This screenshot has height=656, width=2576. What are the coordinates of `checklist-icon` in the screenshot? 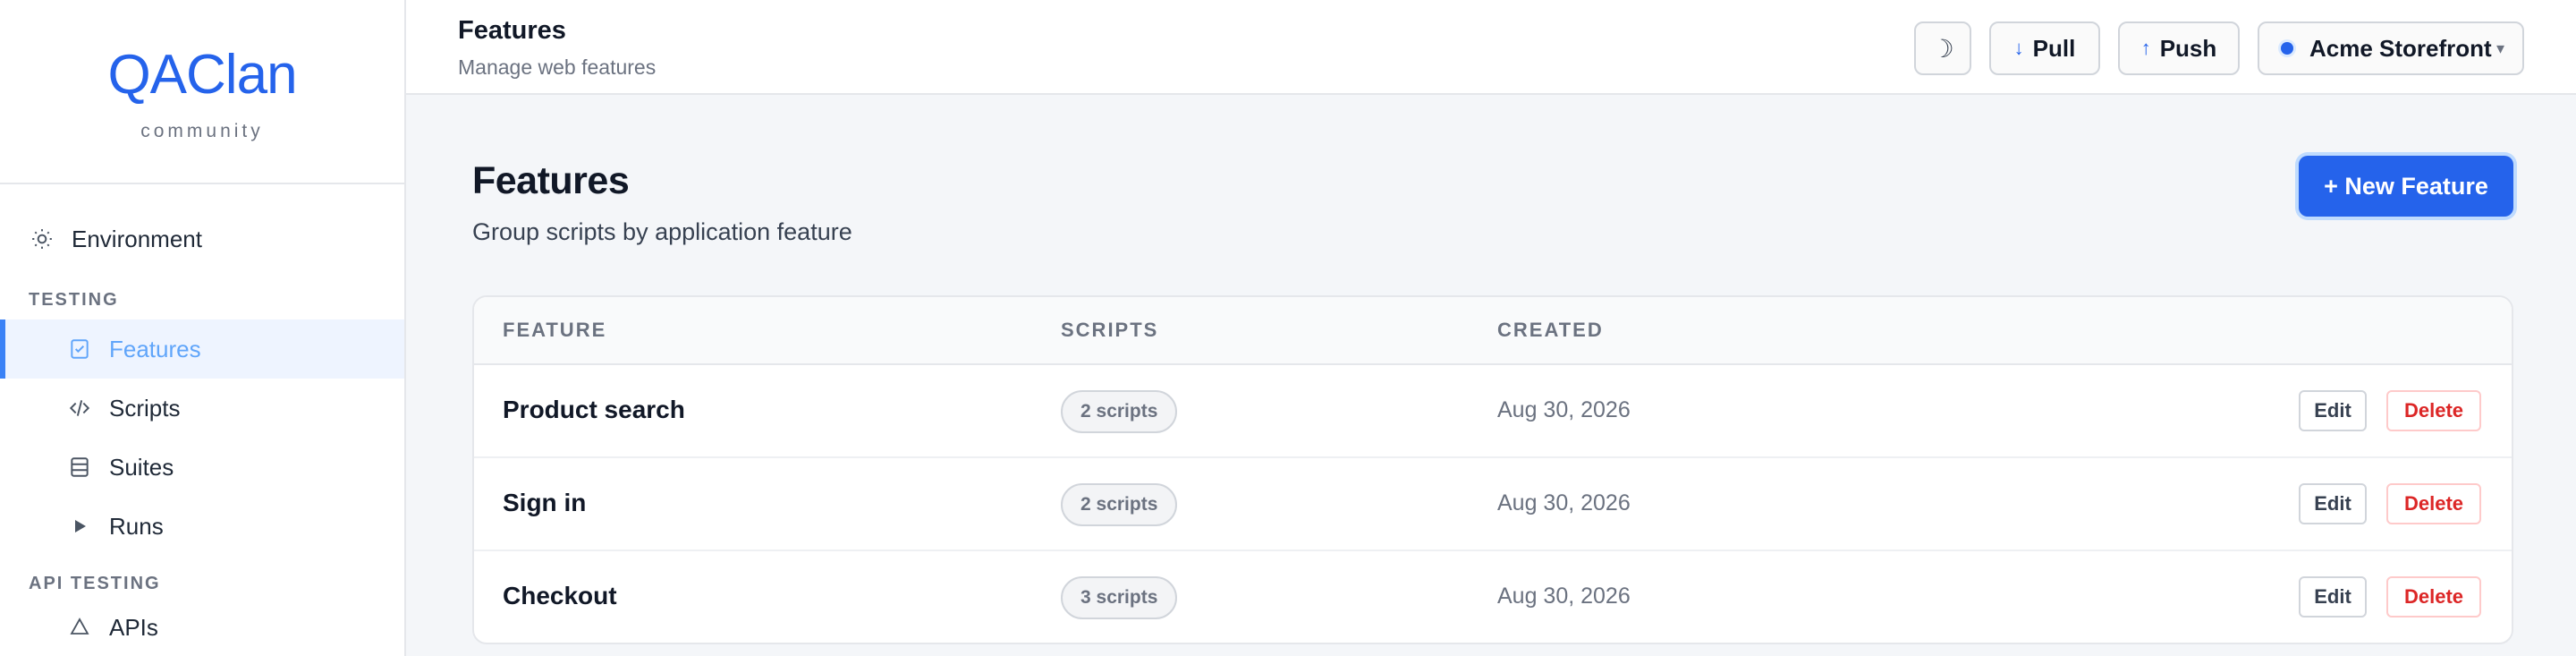 It's located at (79, 349).